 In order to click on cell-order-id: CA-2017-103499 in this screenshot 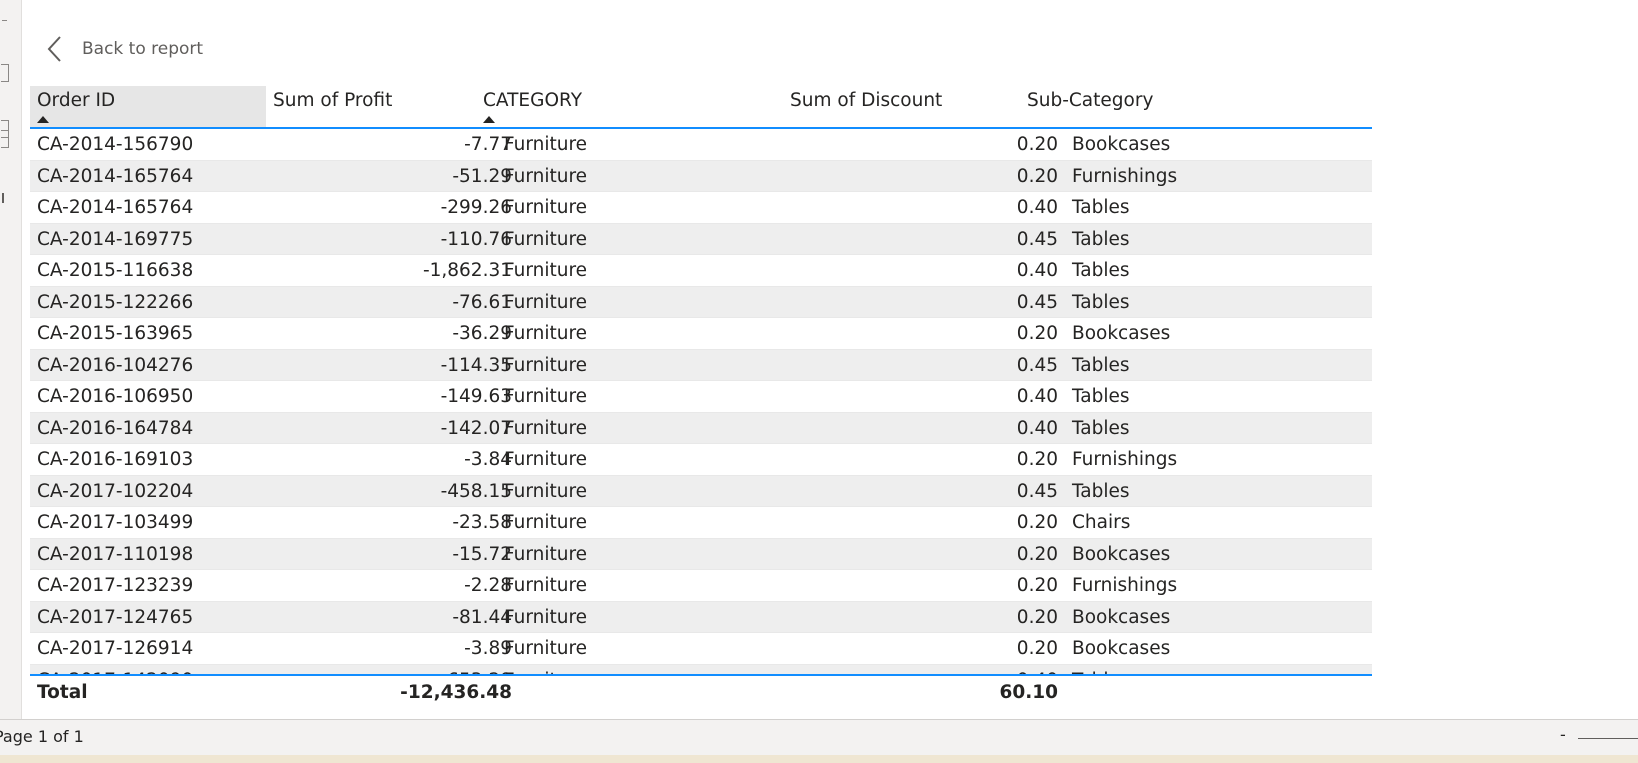, I will do `click(115, 522)`.